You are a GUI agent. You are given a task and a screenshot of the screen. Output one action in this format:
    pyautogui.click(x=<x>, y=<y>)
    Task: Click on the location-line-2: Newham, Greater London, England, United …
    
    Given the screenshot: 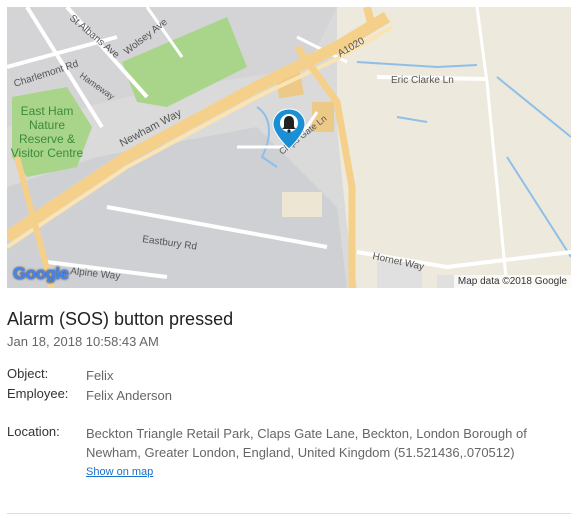 What is the action you would take?
    pyautogui.click(x=300, y=452)
    